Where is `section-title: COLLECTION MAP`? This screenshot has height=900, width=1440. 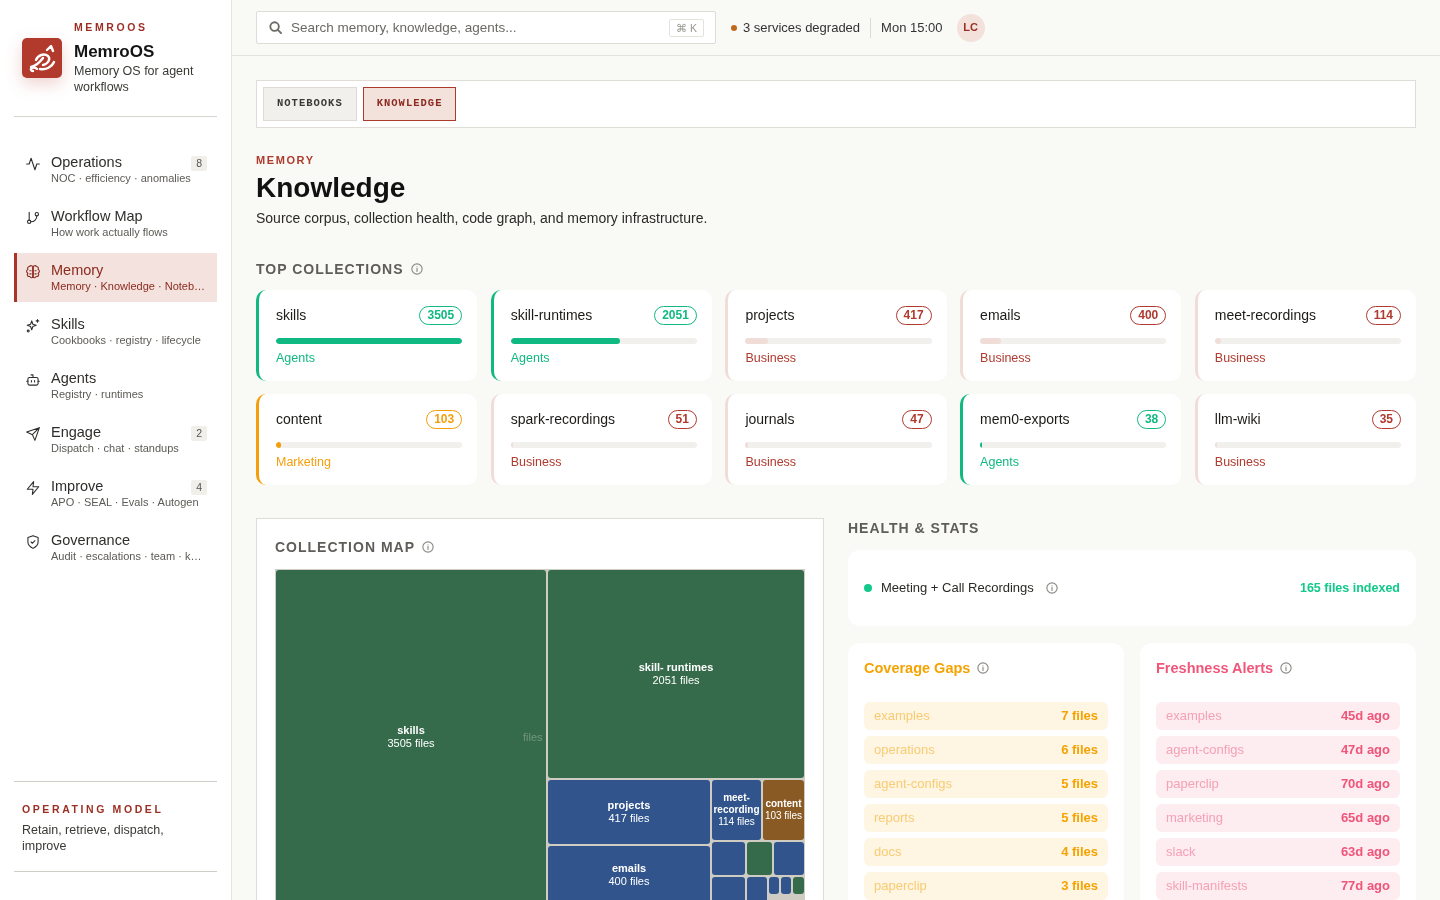
section-title: COLLECTION MAP is located at coordinates (345, 547).